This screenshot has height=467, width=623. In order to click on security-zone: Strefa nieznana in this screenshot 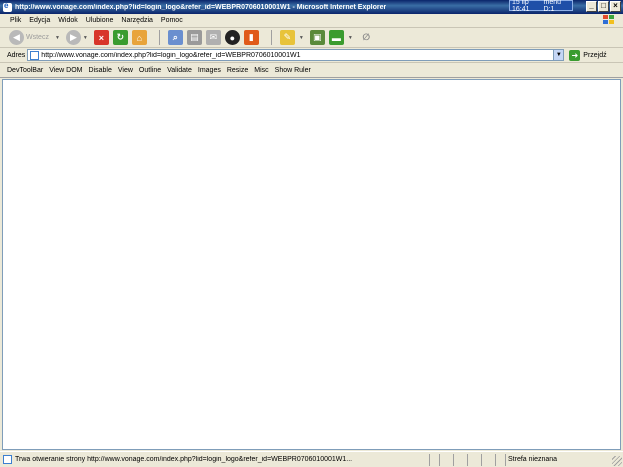, I will do `click(535, 459)`.